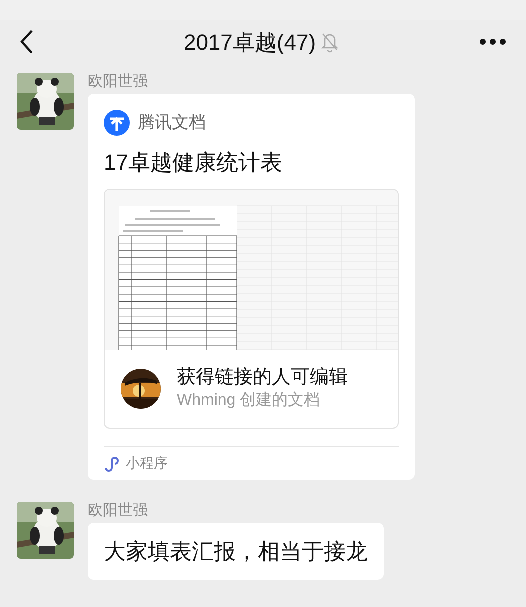  I want to click on permission-text: 获得链接的人可编辑, so click(262, 378).